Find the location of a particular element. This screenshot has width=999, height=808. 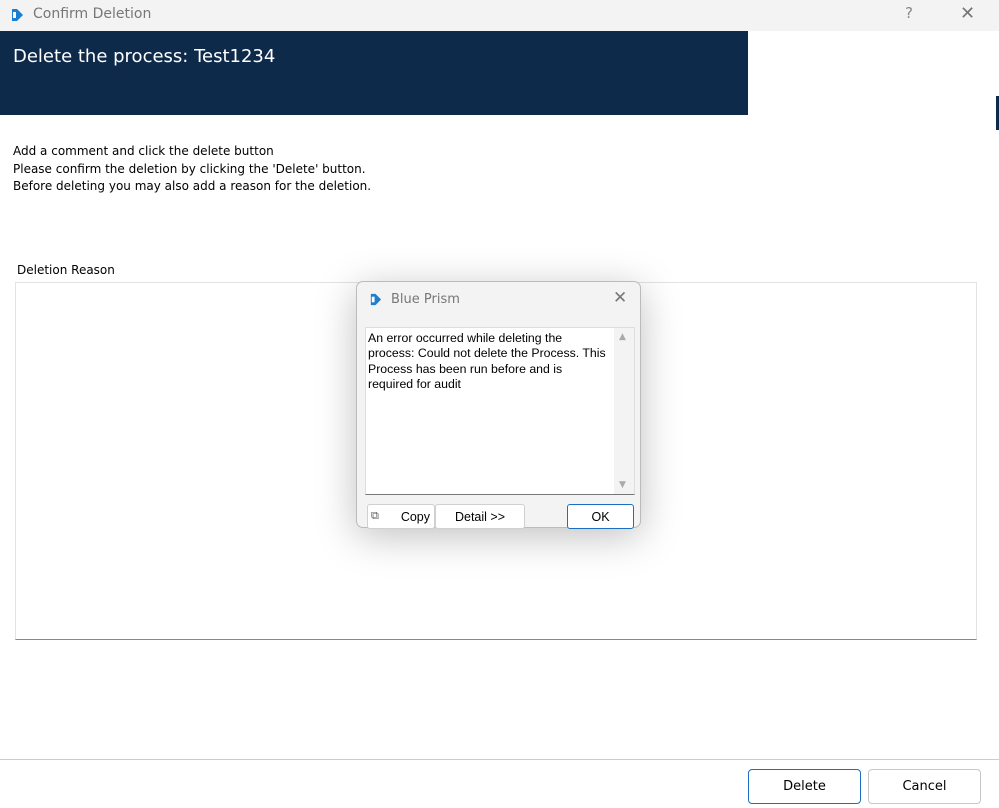

dialog-title: Blue Prism is located at coordinates (425, 299).